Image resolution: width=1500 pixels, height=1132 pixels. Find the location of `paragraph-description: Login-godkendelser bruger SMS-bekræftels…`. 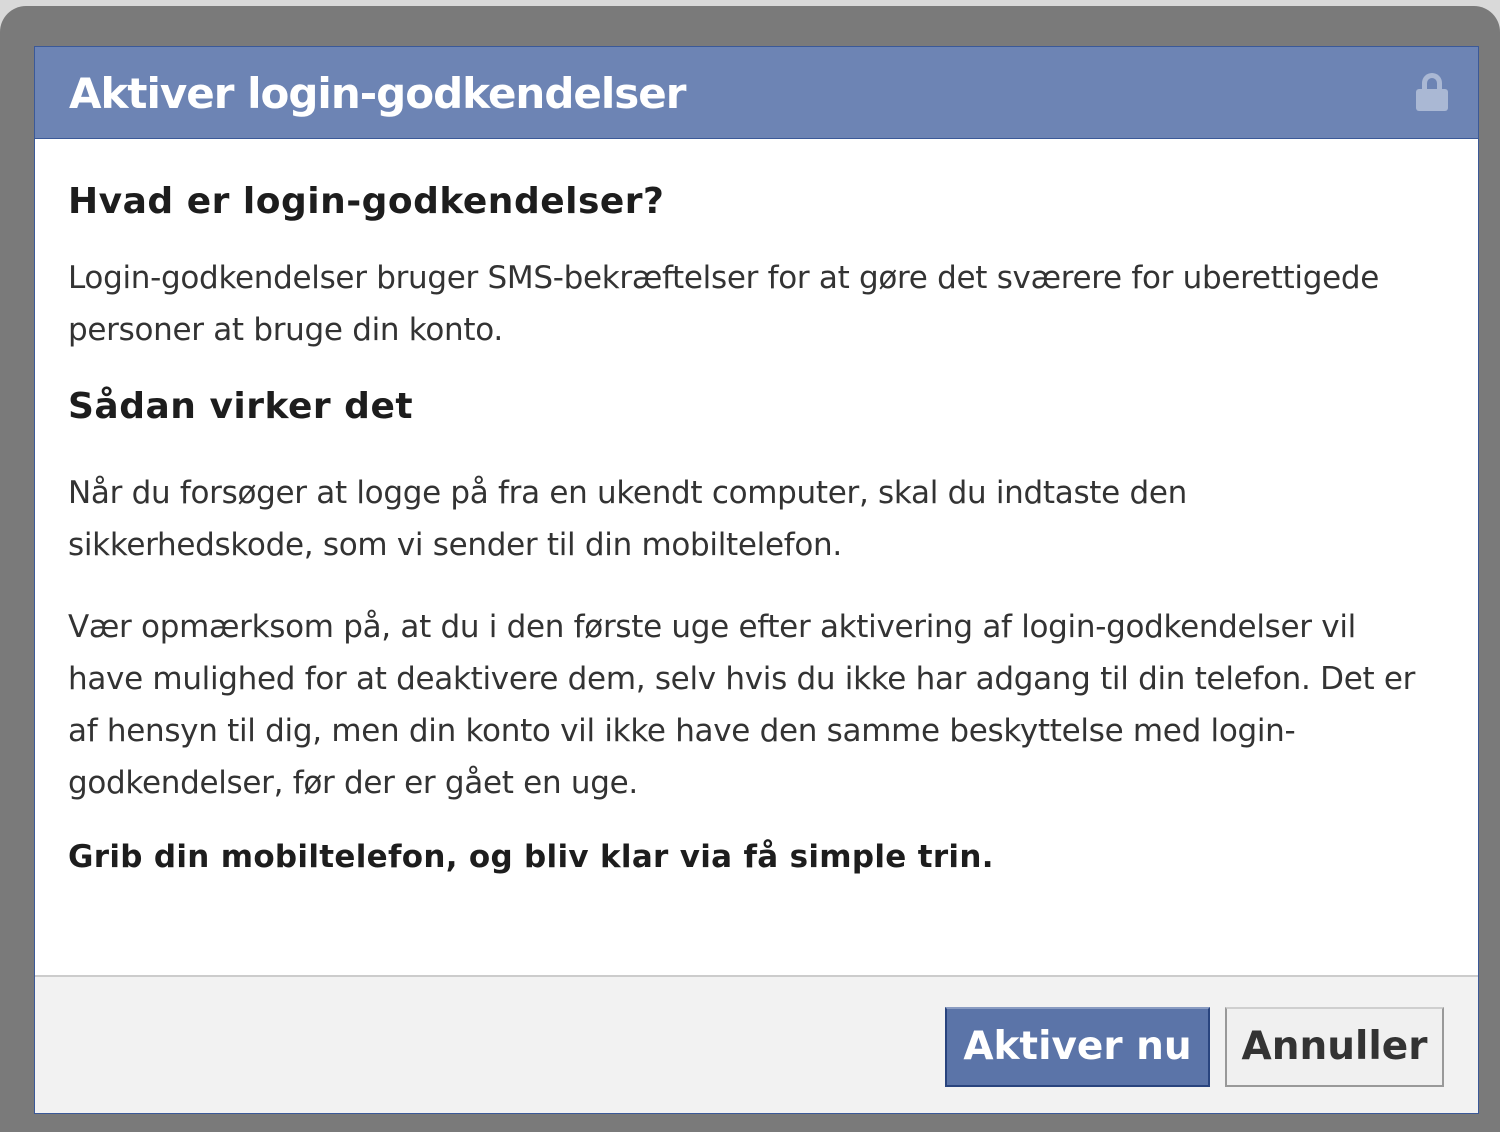

paragraph-description: Login-godkendelser bruger SMS-bekræftels… is located at coordinates (723, 304).